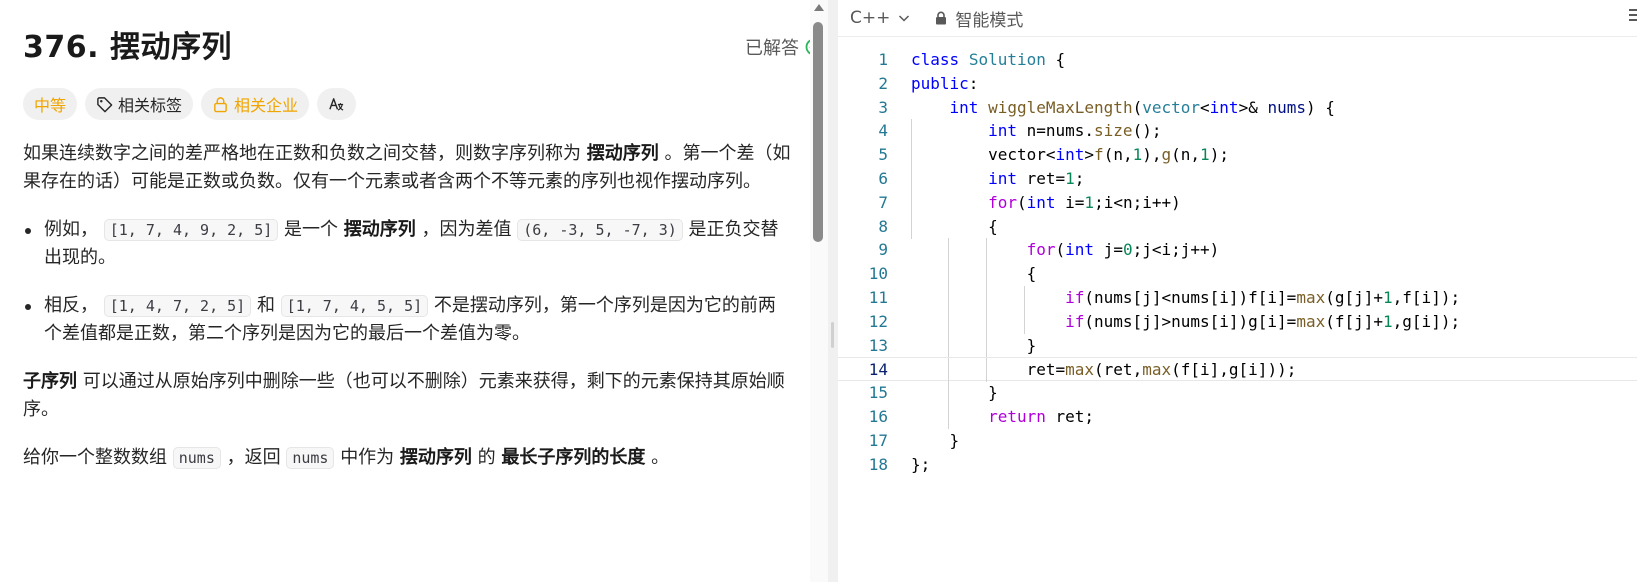  I want to click on line-number: 9, so click(883, 250).